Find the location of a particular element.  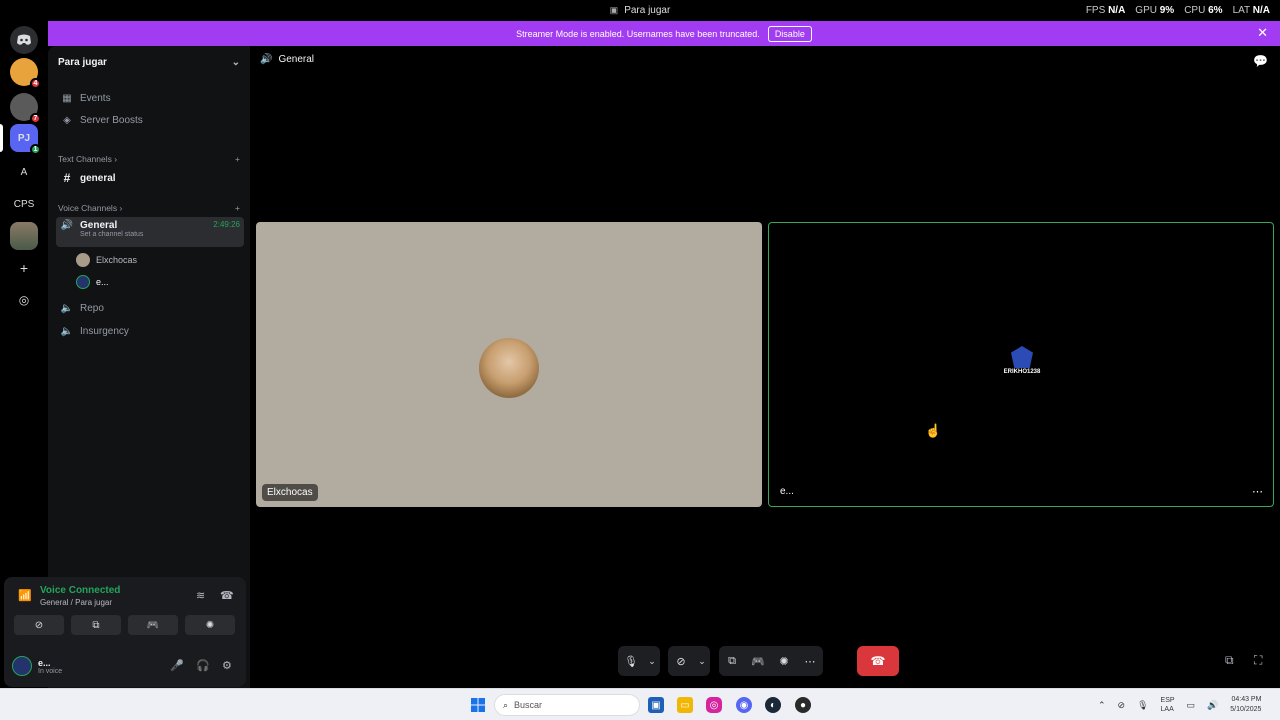

gear-icon: ⚙ is located at coordinates (227, 665).